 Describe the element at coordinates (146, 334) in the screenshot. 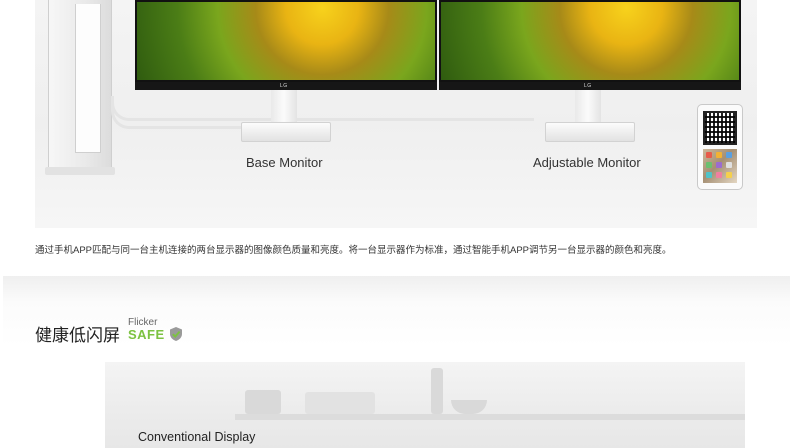

I see `flicker-safe-badge-safe-text: SAFE` at that location.